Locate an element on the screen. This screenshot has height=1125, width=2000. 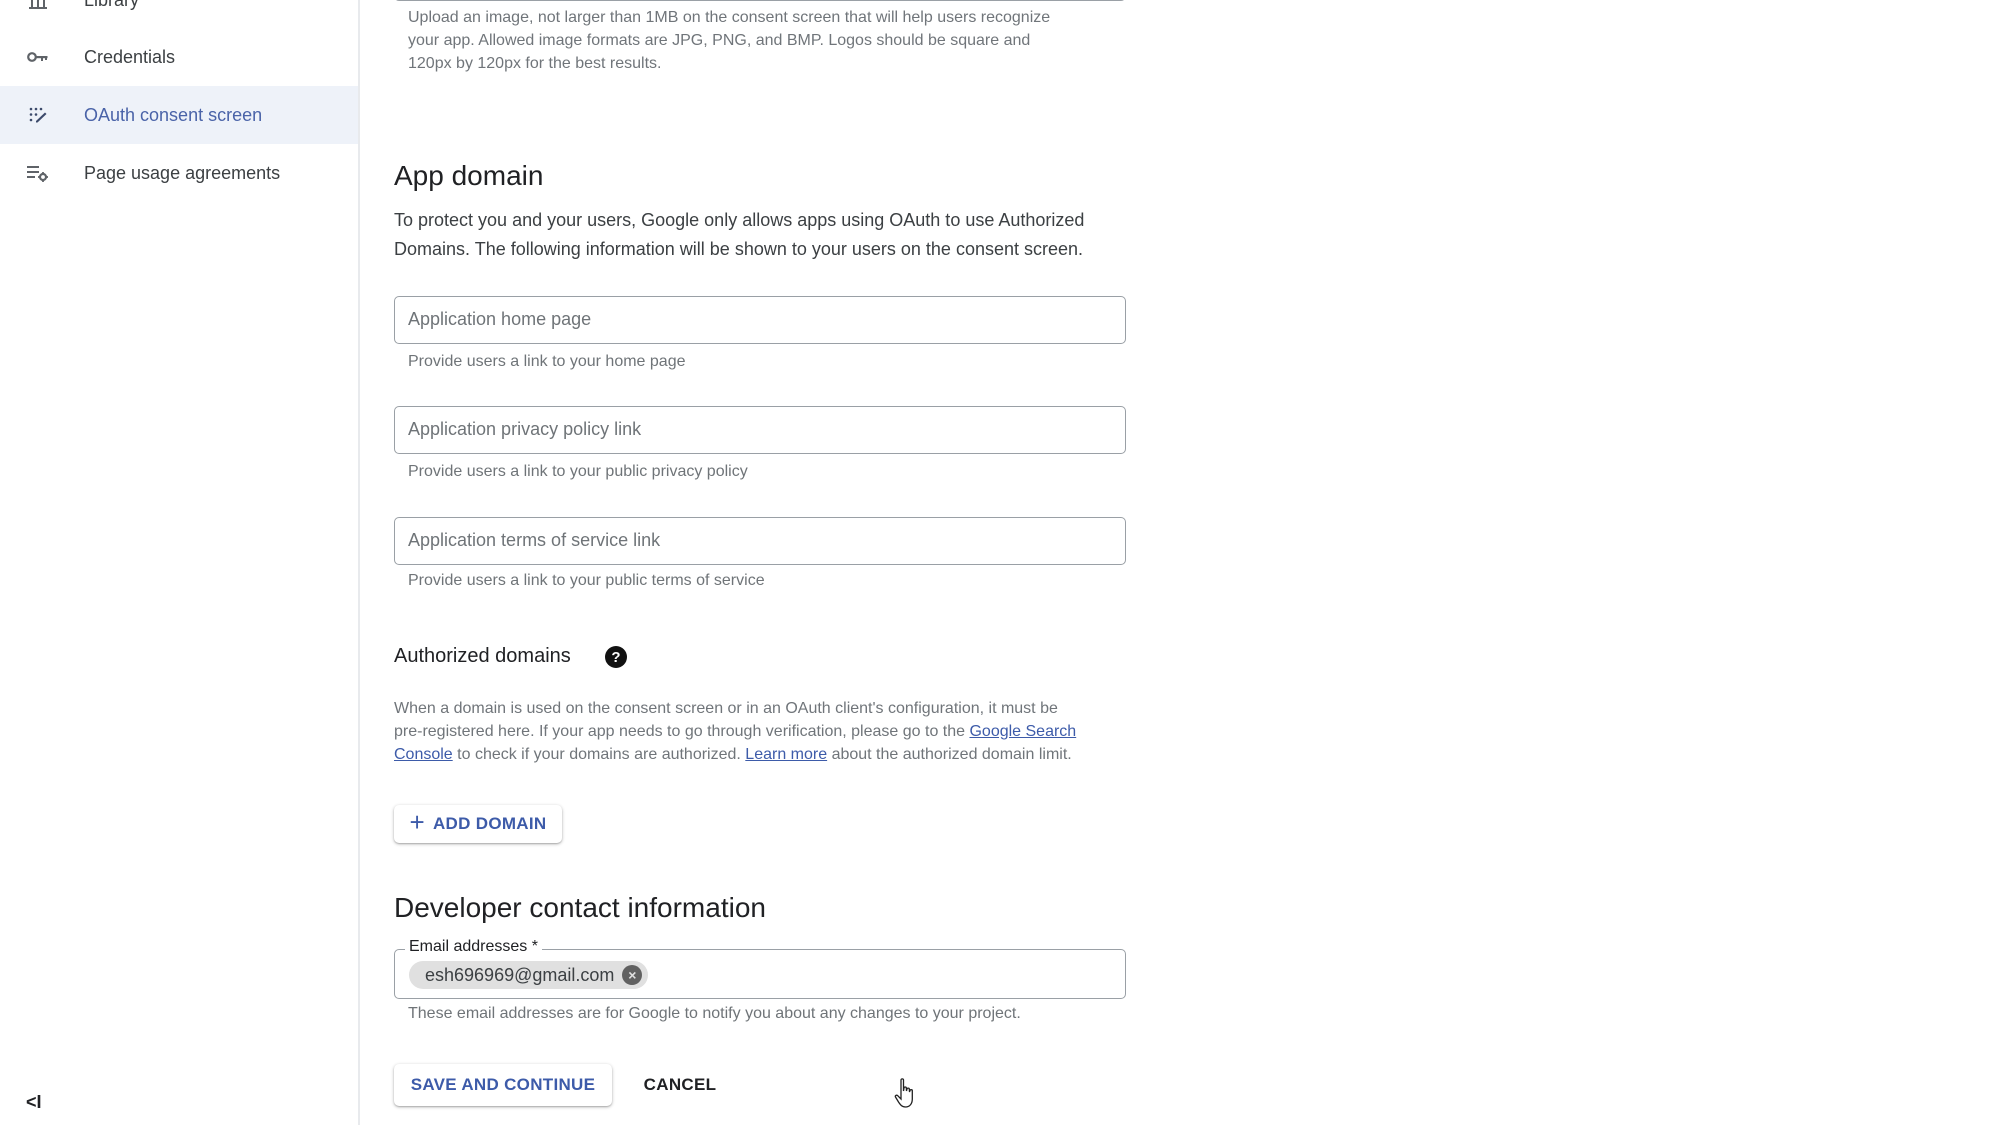
google-search-console-link-continued: Console is located at coordinates (423, 754).